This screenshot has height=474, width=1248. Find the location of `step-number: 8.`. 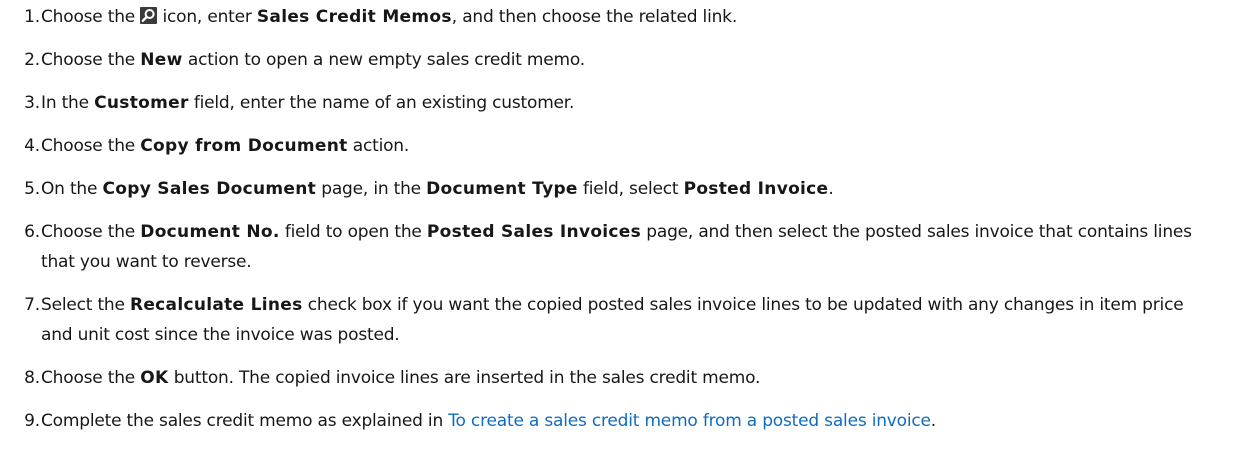

step-number: 8. is located at coordinates (32, 378).